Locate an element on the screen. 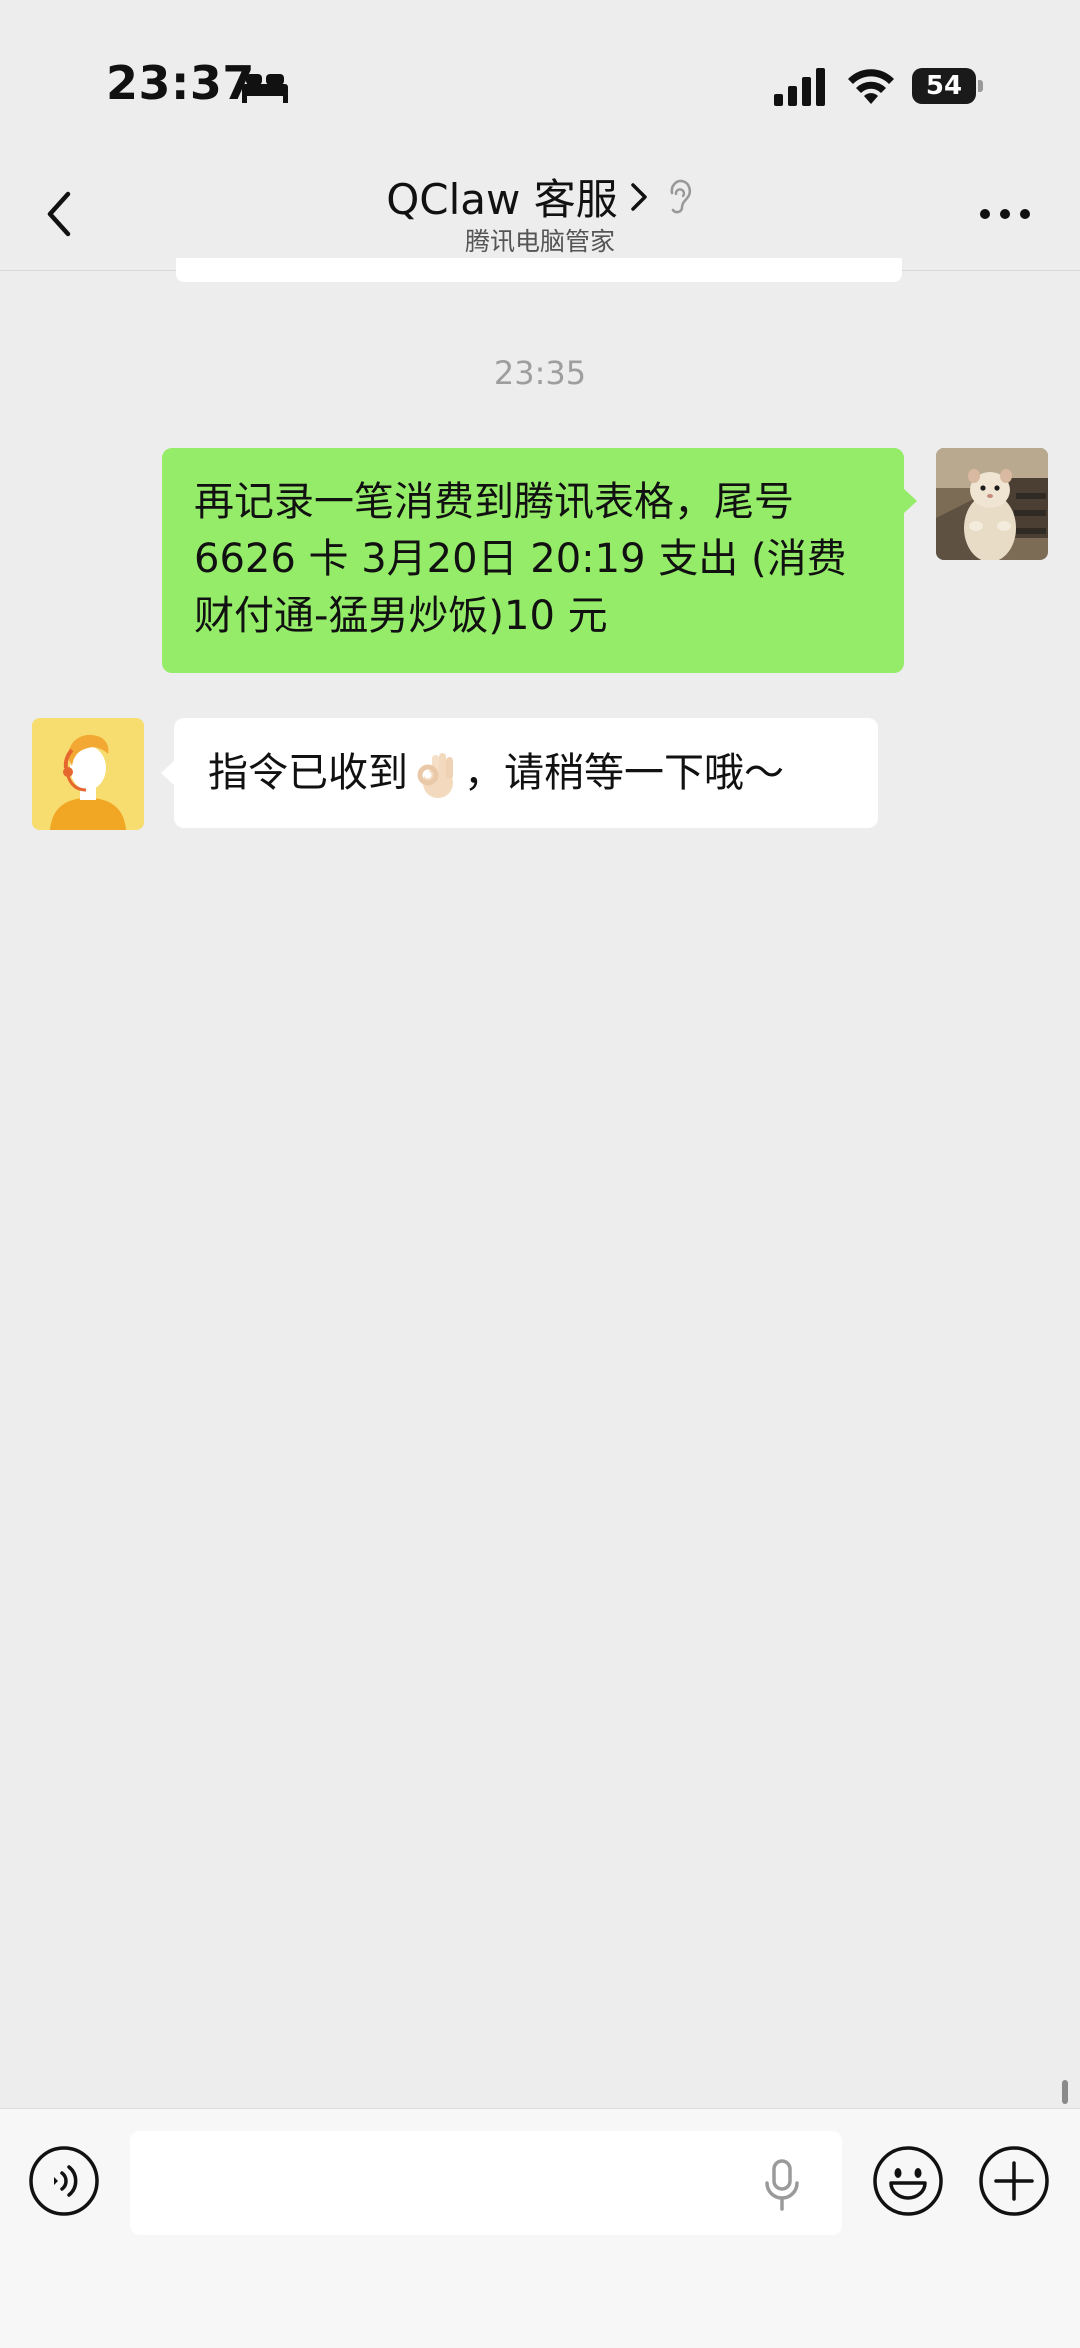 Image resolution: width=1080 pixels, height=2348 pixels. battery-indicator: 54 is located at coordinates (947, 86).